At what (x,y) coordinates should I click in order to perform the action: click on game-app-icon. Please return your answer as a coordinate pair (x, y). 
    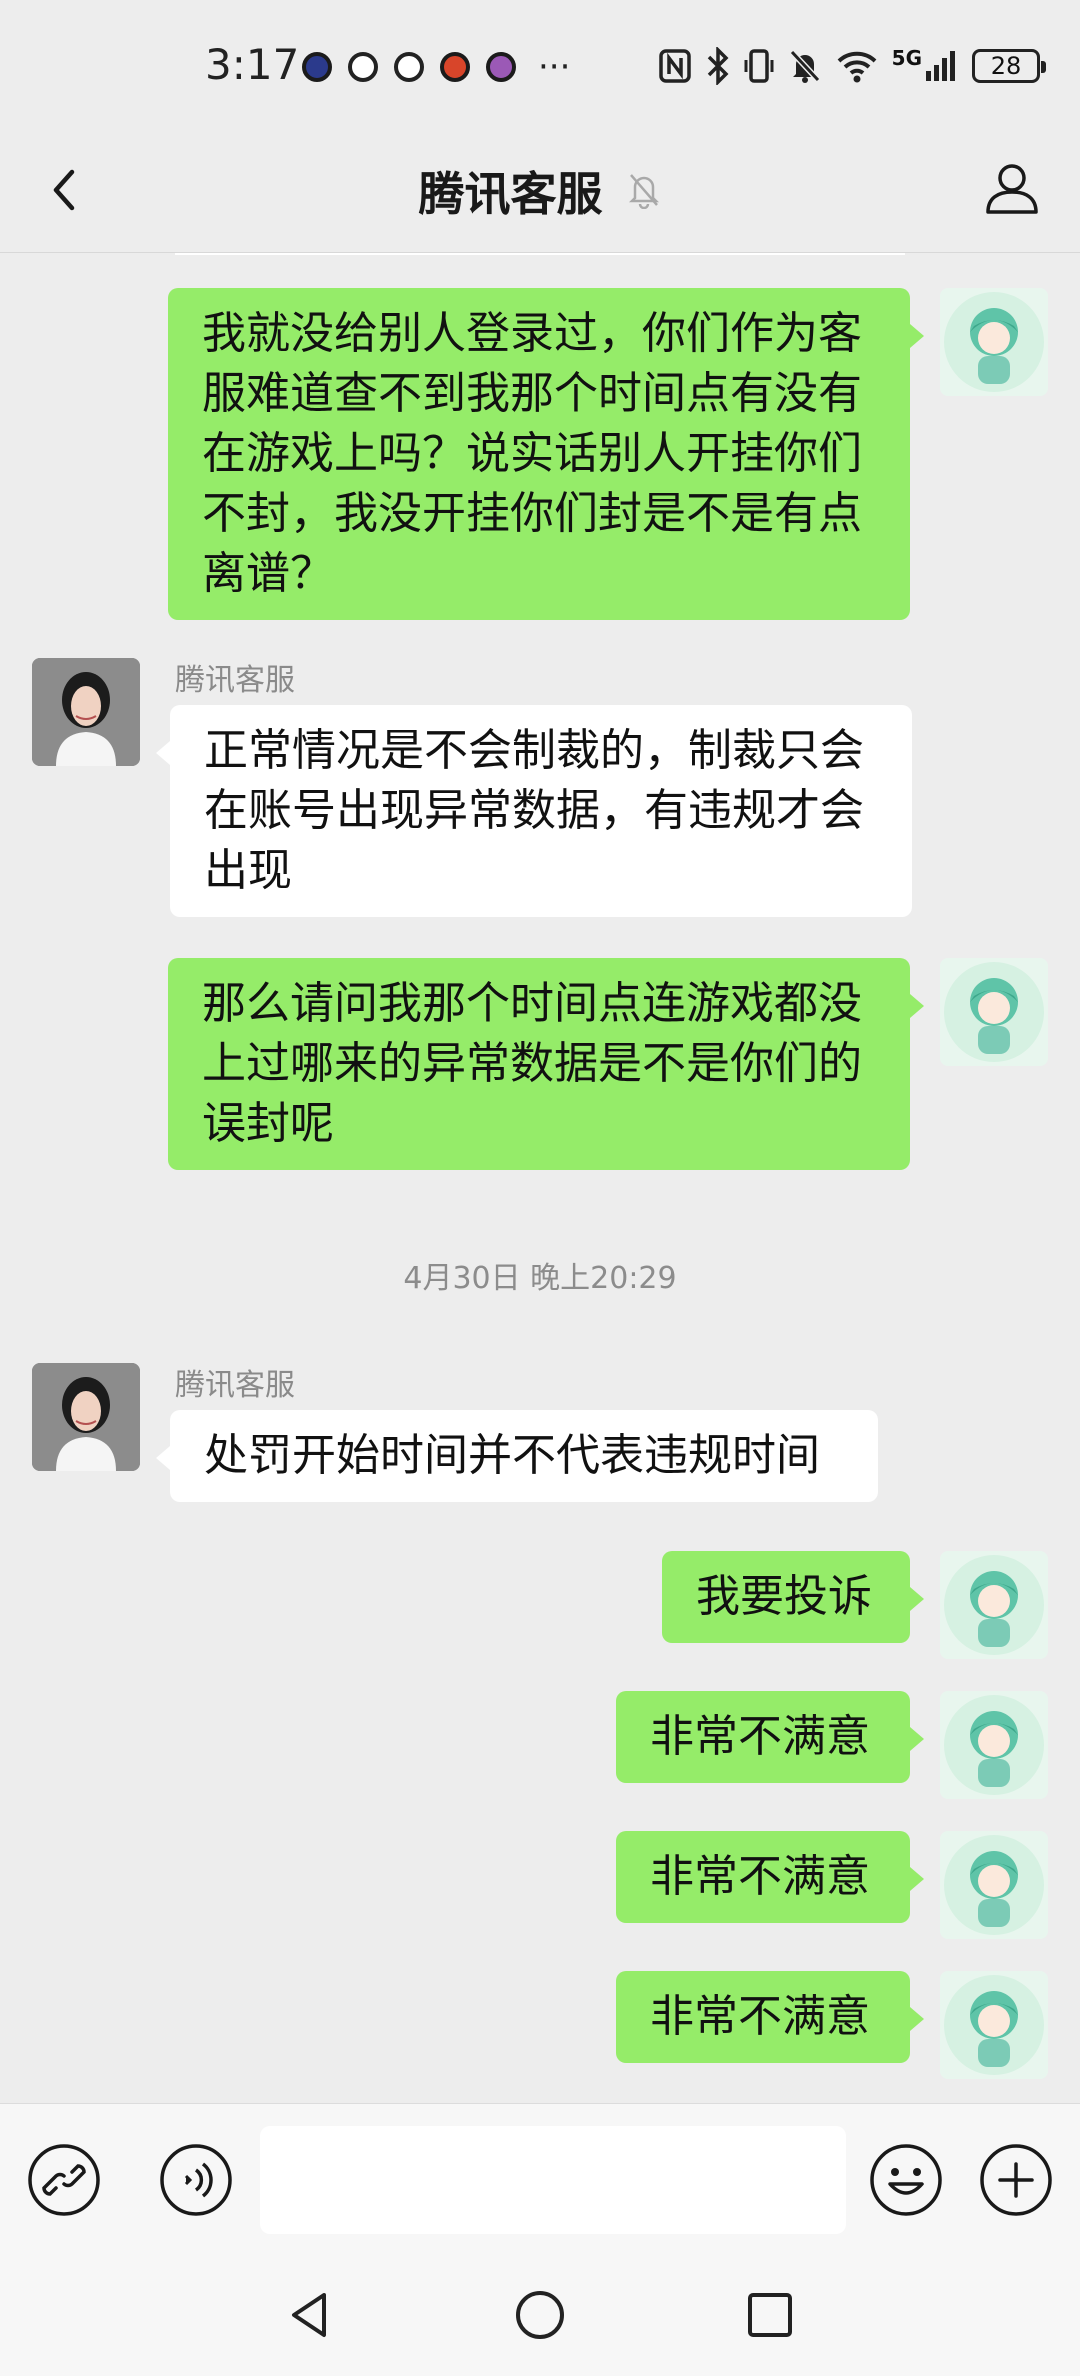
    Looking at the image, I should click on (317, 67).